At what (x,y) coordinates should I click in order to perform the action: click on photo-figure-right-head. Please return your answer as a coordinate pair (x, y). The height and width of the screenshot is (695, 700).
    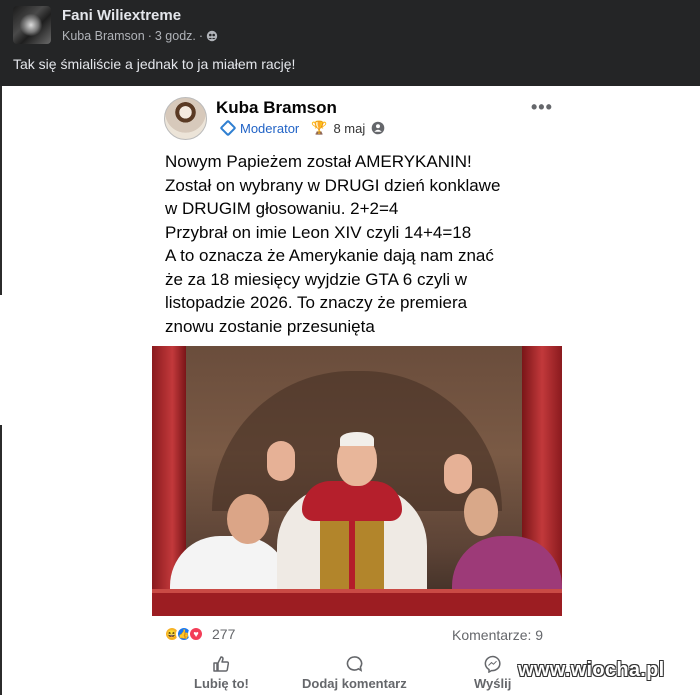
    Looking at the image, I should click on (481, 512).